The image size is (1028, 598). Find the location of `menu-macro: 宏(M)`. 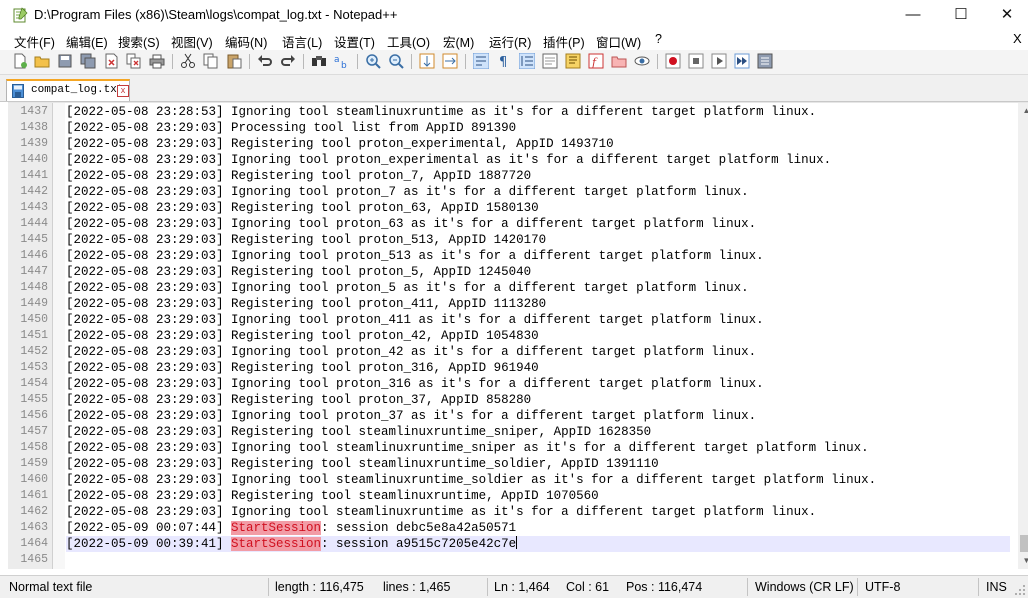

menu-macro: 宏(M) is located at coordinates (458, 41).